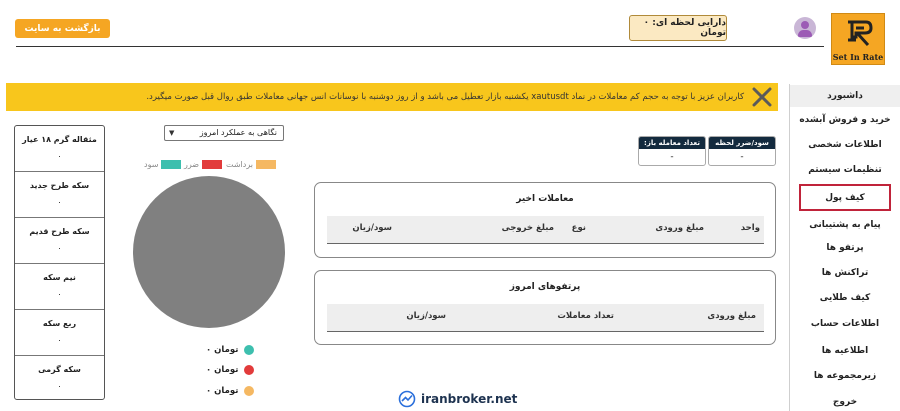  Describe the element at coordinates (845, 376) in the screenshot. I see `sidebar-item-referrals: زیرمجموعه ها` at that location.